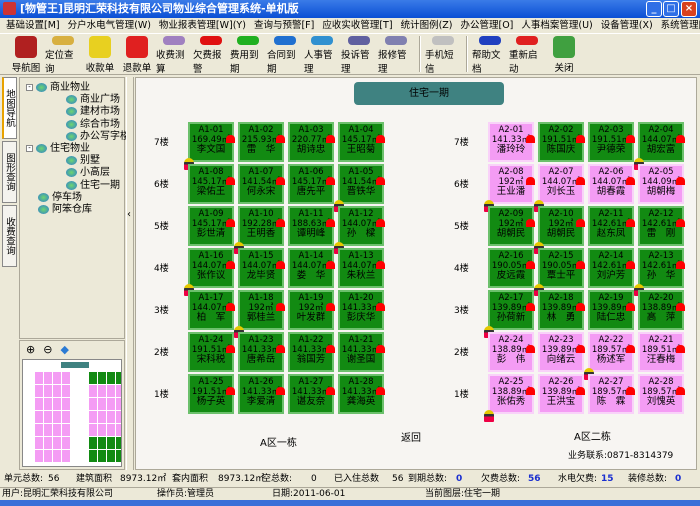 The width and height of the screenshot is (700, 506). I want to click on tree-node: 综合市场, so click(93, 124).